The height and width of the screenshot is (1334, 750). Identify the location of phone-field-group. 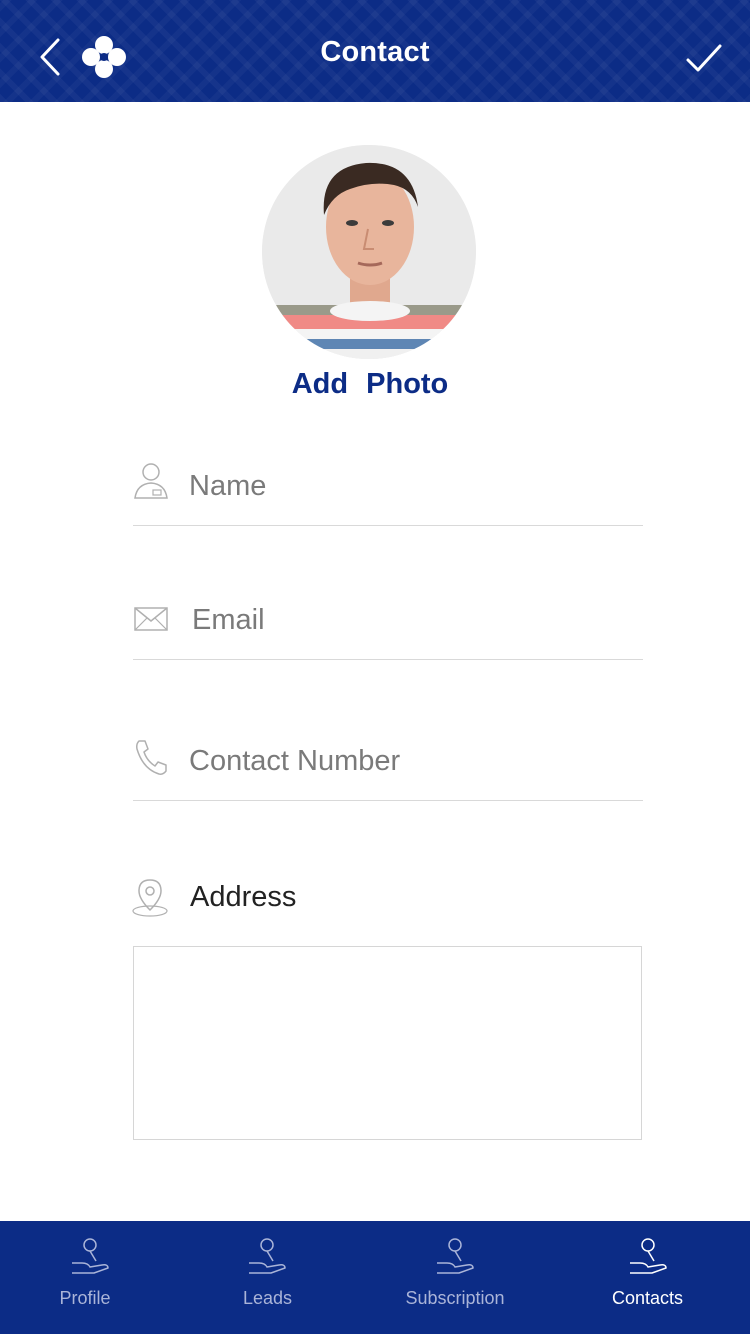
(388, 768).